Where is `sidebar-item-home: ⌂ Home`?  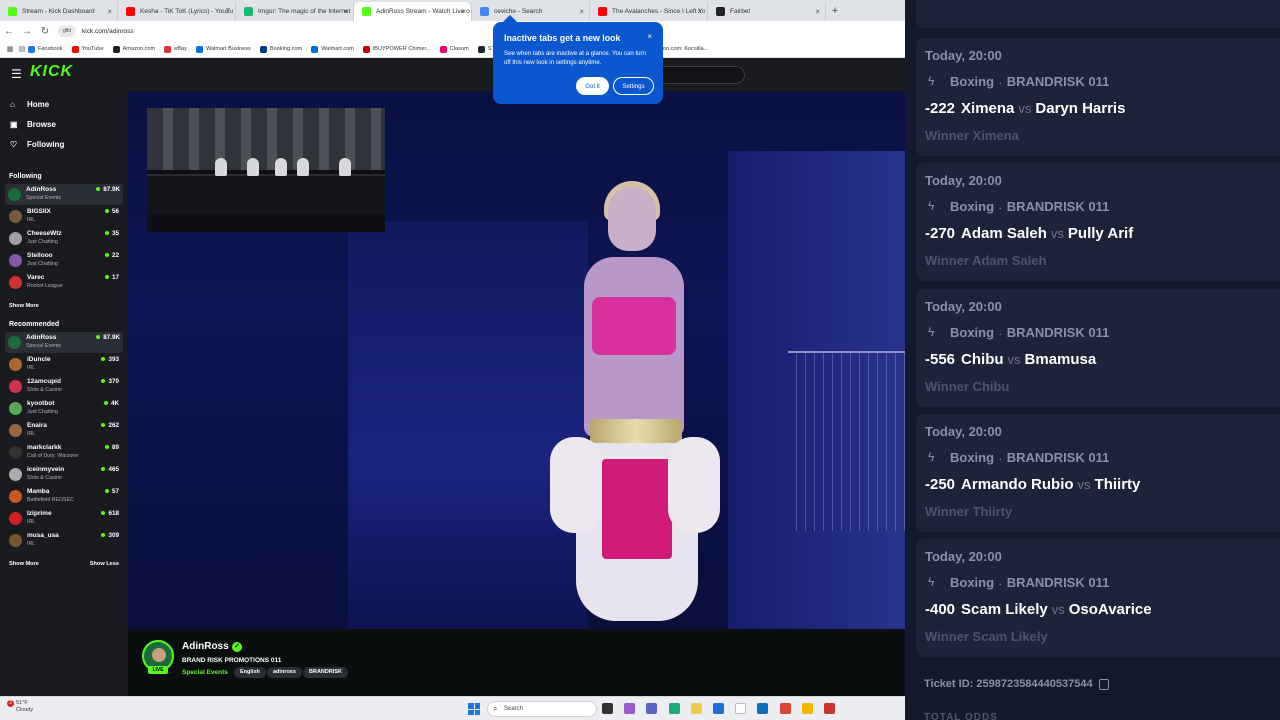
sidebar-item-home: ⌂ Home is located at coordinates (29, 104).